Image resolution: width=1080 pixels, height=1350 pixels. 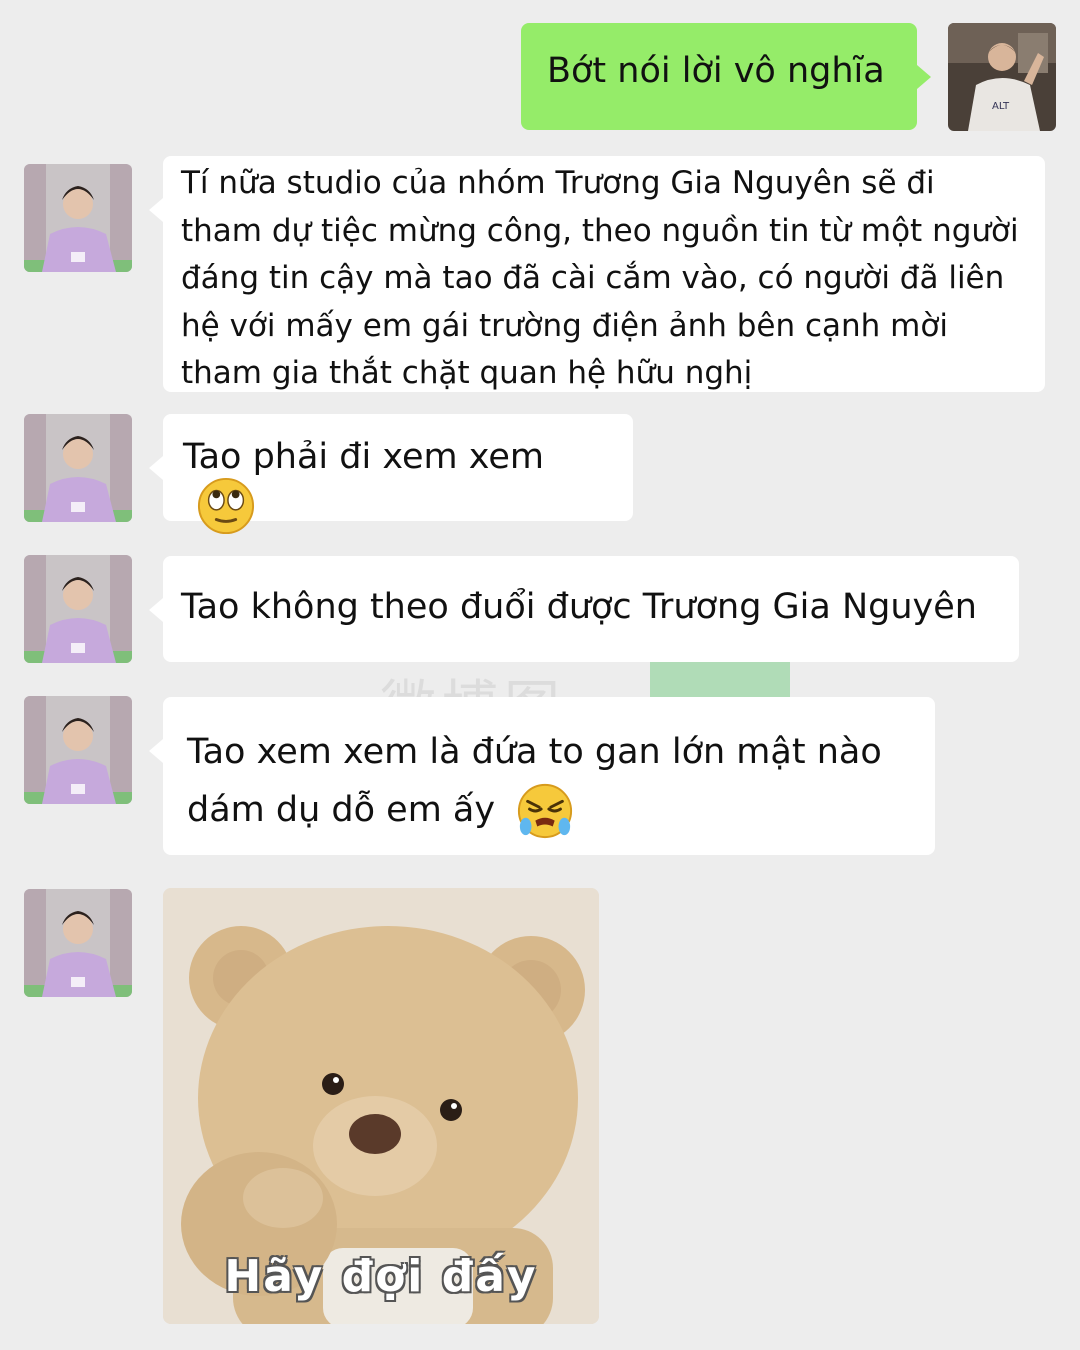 What do you see at coordinates (363, 457) in the screenshot?
I see `message-text: Tao phải đi xem xem` at bounding box center [363, 457].